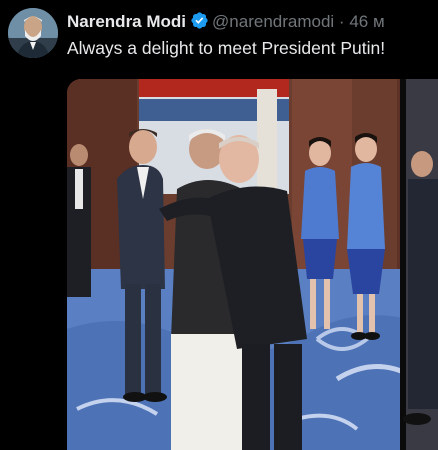  Describe the element at coordinates (199, 22) in the screenshot. I see `verified-badge-icon` at that location.